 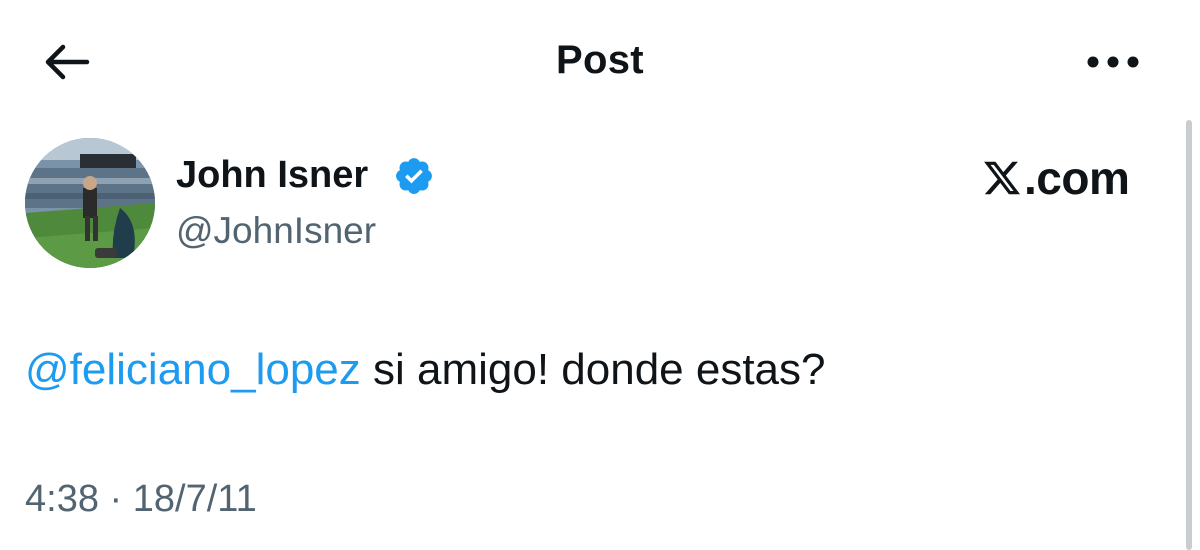 What do you see at coordinates (276, 231) in the screenshot?
I see `author-handle: @JohnIsner` at bounding box center [276, 231].